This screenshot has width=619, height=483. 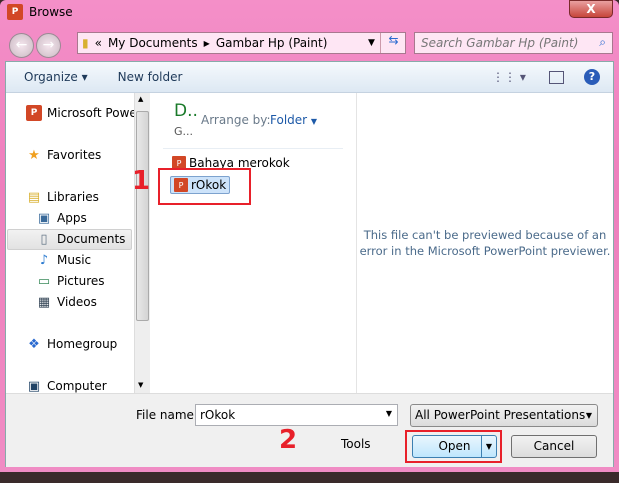 I want to click on nav-label: Apps, so click(x=72, y=218).